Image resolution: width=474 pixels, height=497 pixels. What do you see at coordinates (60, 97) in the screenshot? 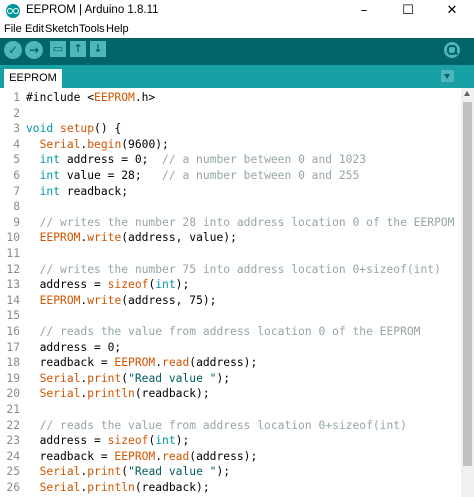
I see `code-token: #include <` at bounding box center [60, 97].